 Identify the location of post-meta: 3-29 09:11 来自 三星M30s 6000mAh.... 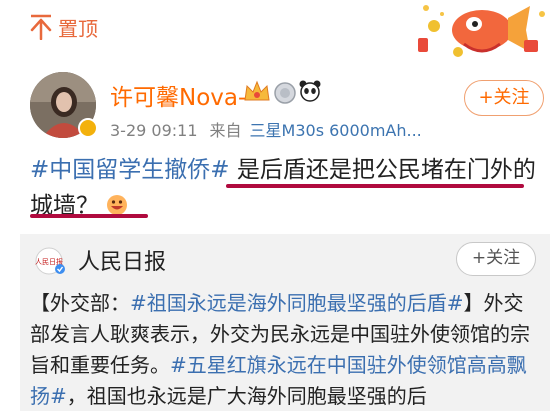
(266, 129).